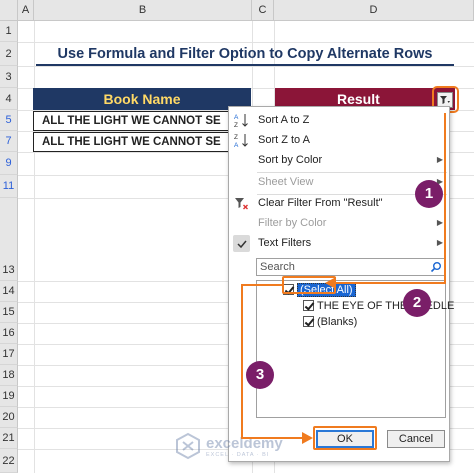 This screenshot has height=473, width=474. What do you see at coordinates (9, 120) in the screenshot?
I see `row-header-5: 5` at bounding box center [9, 120].